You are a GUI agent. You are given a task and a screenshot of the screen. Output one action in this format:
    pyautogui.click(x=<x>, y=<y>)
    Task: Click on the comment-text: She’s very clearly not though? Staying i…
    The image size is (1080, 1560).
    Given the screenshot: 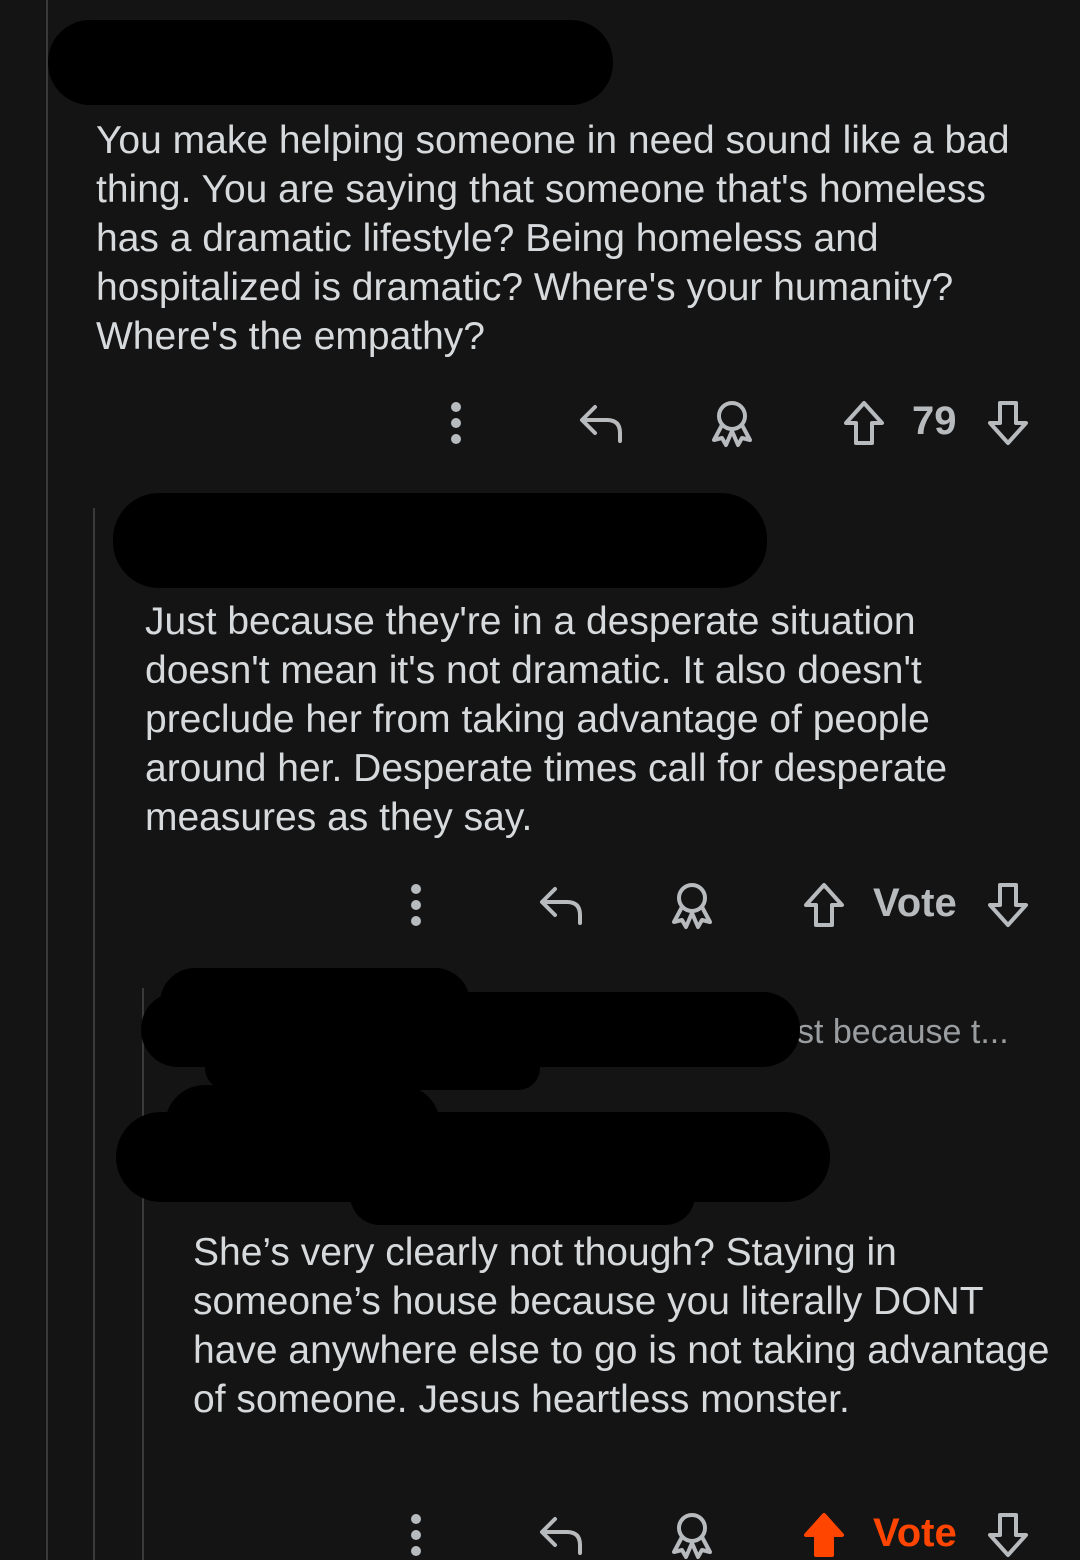 What is the action you would take?
    pyautogui.click(x=621, y=1326)
    